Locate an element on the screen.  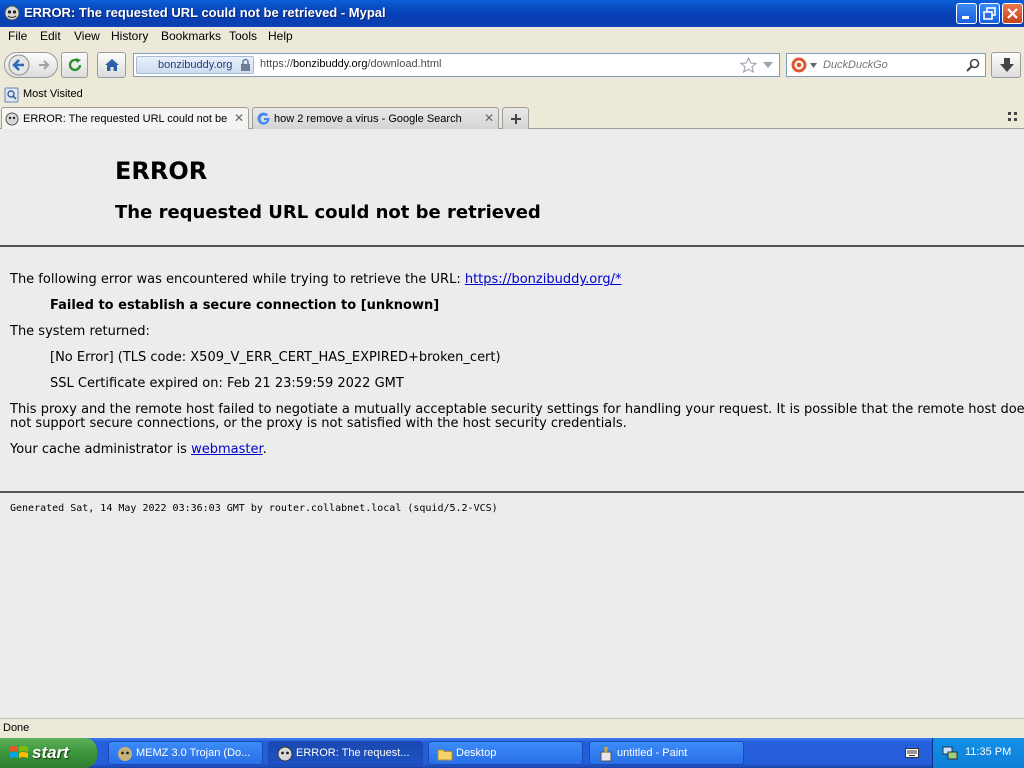
reload-button is located at coordinates (74, 65).